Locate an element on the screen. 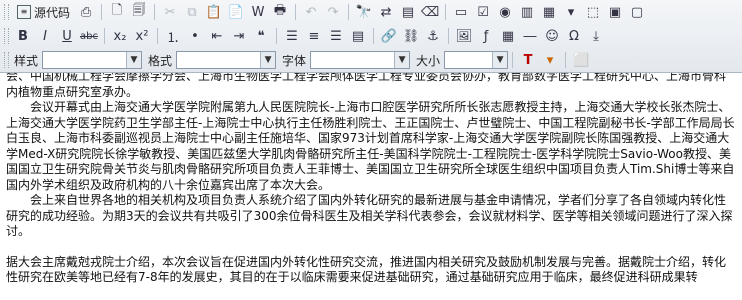 Image resolution: width=742 pixels, height=300 pixels. source-label: 源代码 is located at coordinates (52, 12).